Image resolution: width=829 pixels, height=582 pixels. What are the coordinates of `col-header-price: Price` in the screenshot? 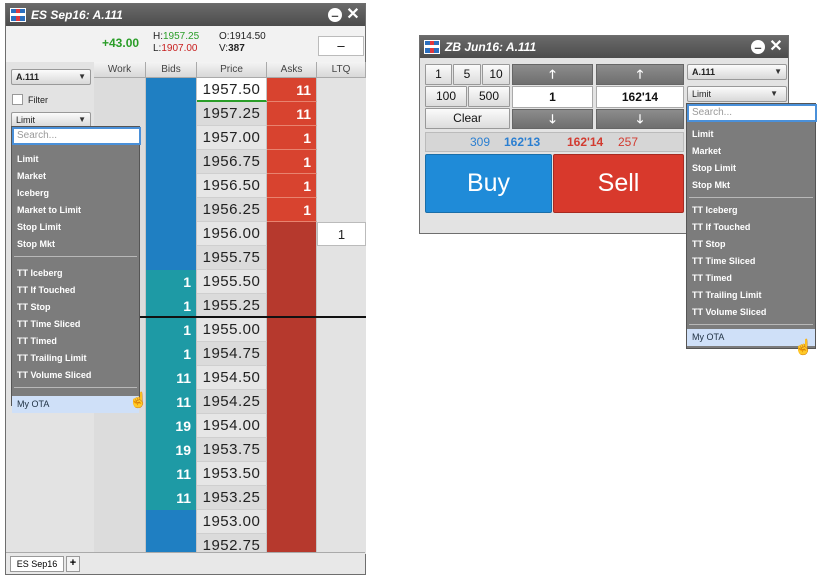 It's located at (232, 70).